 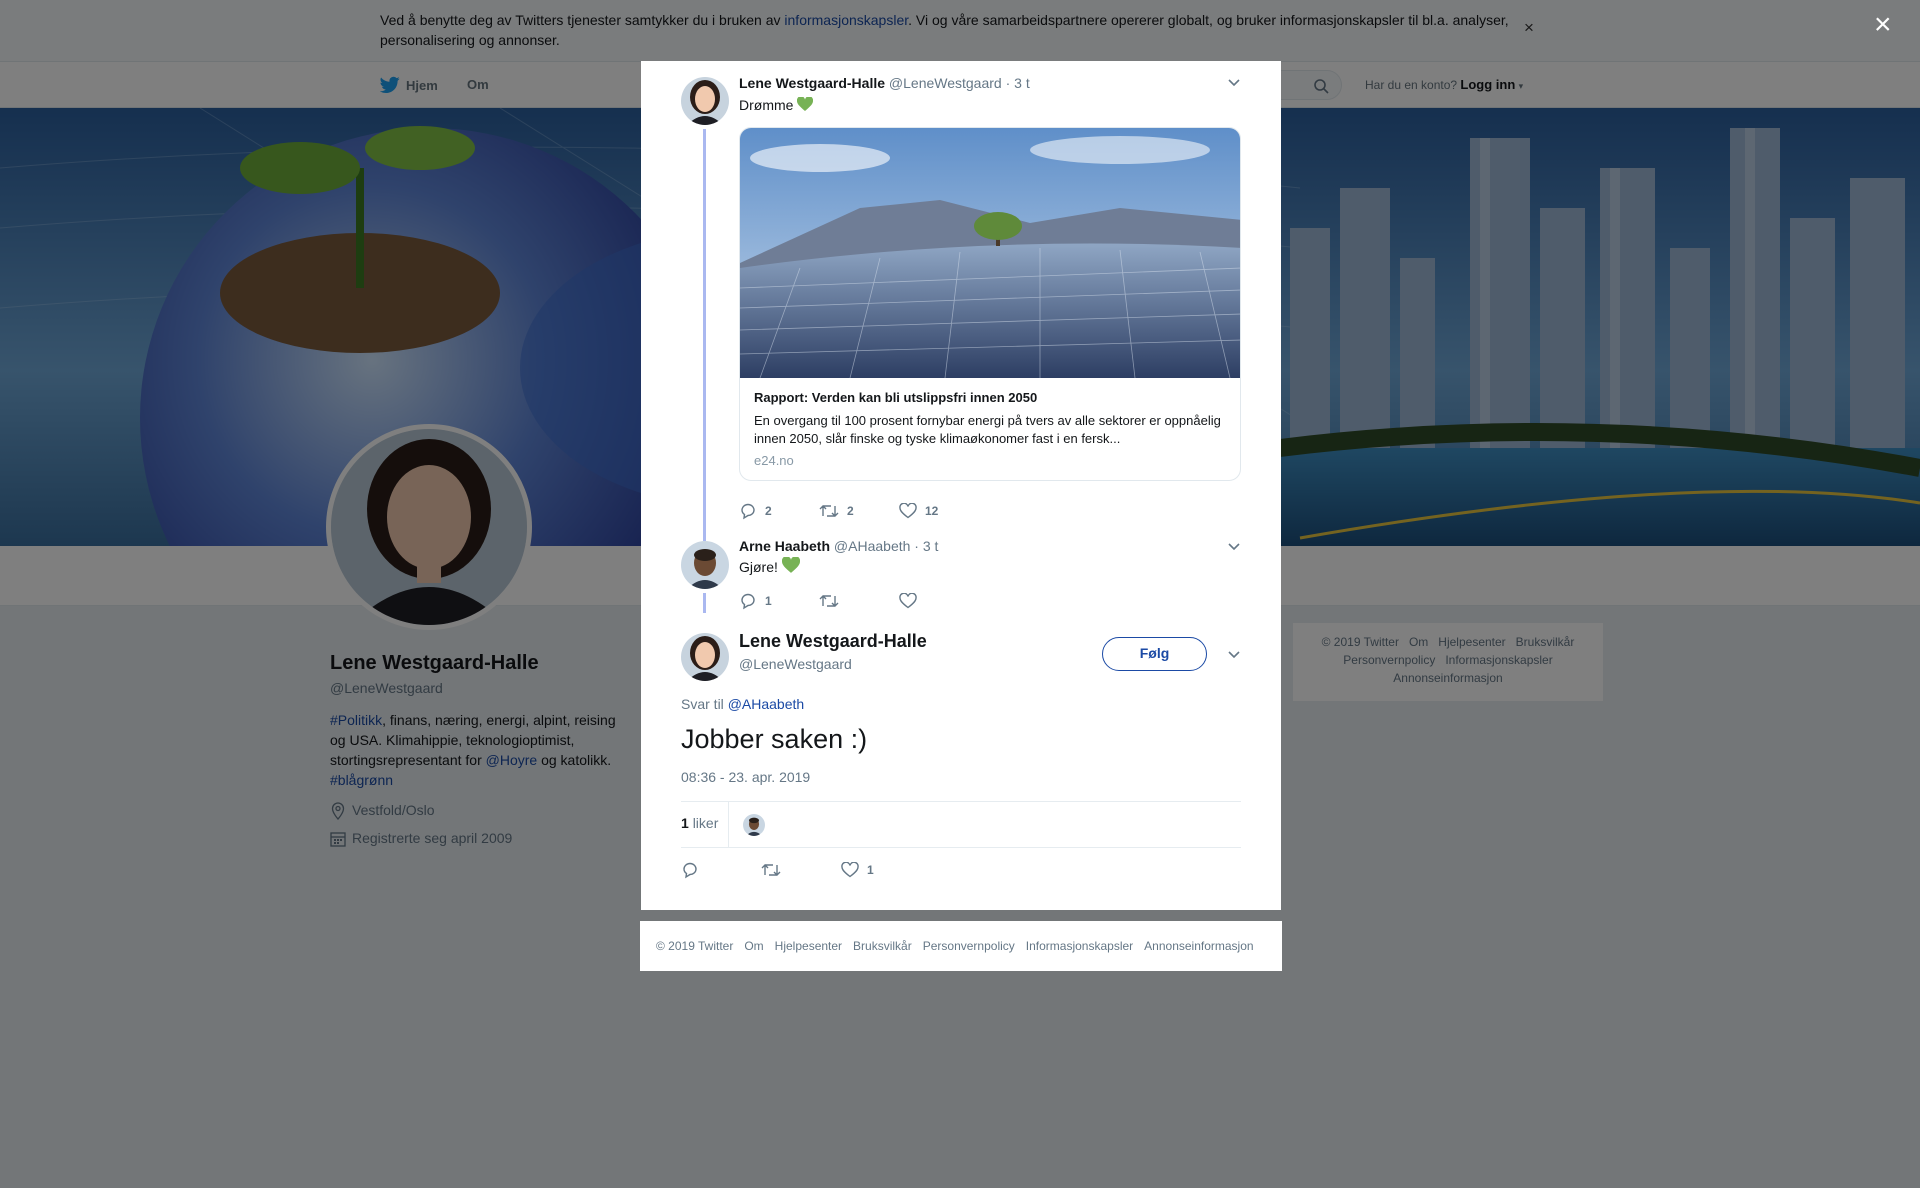 I want to click on reply-button: 1, so click(x=779, y=601).